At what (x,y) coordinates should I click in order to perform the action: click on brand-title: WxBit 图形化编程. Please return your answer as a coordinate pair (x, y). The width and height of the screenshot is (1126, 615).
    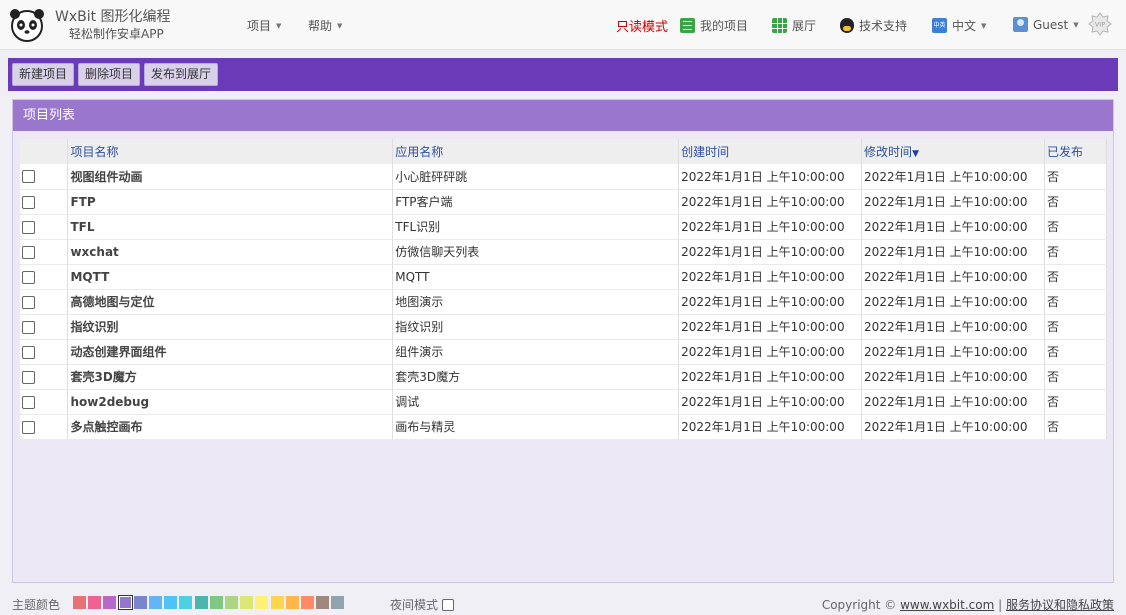
    Looking at the image, I should click on (113, 17).